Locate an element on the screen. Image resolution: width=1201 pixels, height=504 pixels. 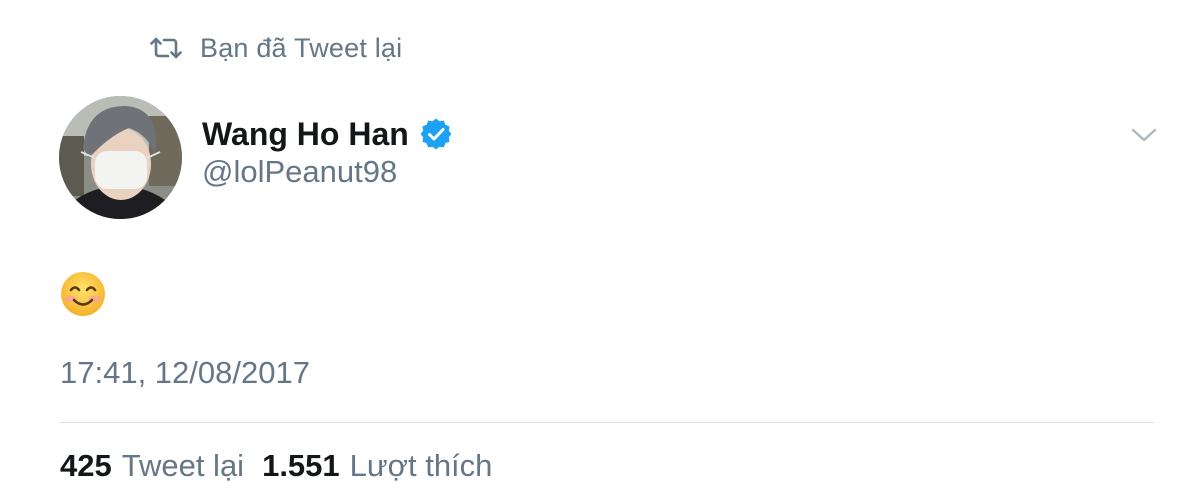
retweet-icon is located at coordinates (166, 48).